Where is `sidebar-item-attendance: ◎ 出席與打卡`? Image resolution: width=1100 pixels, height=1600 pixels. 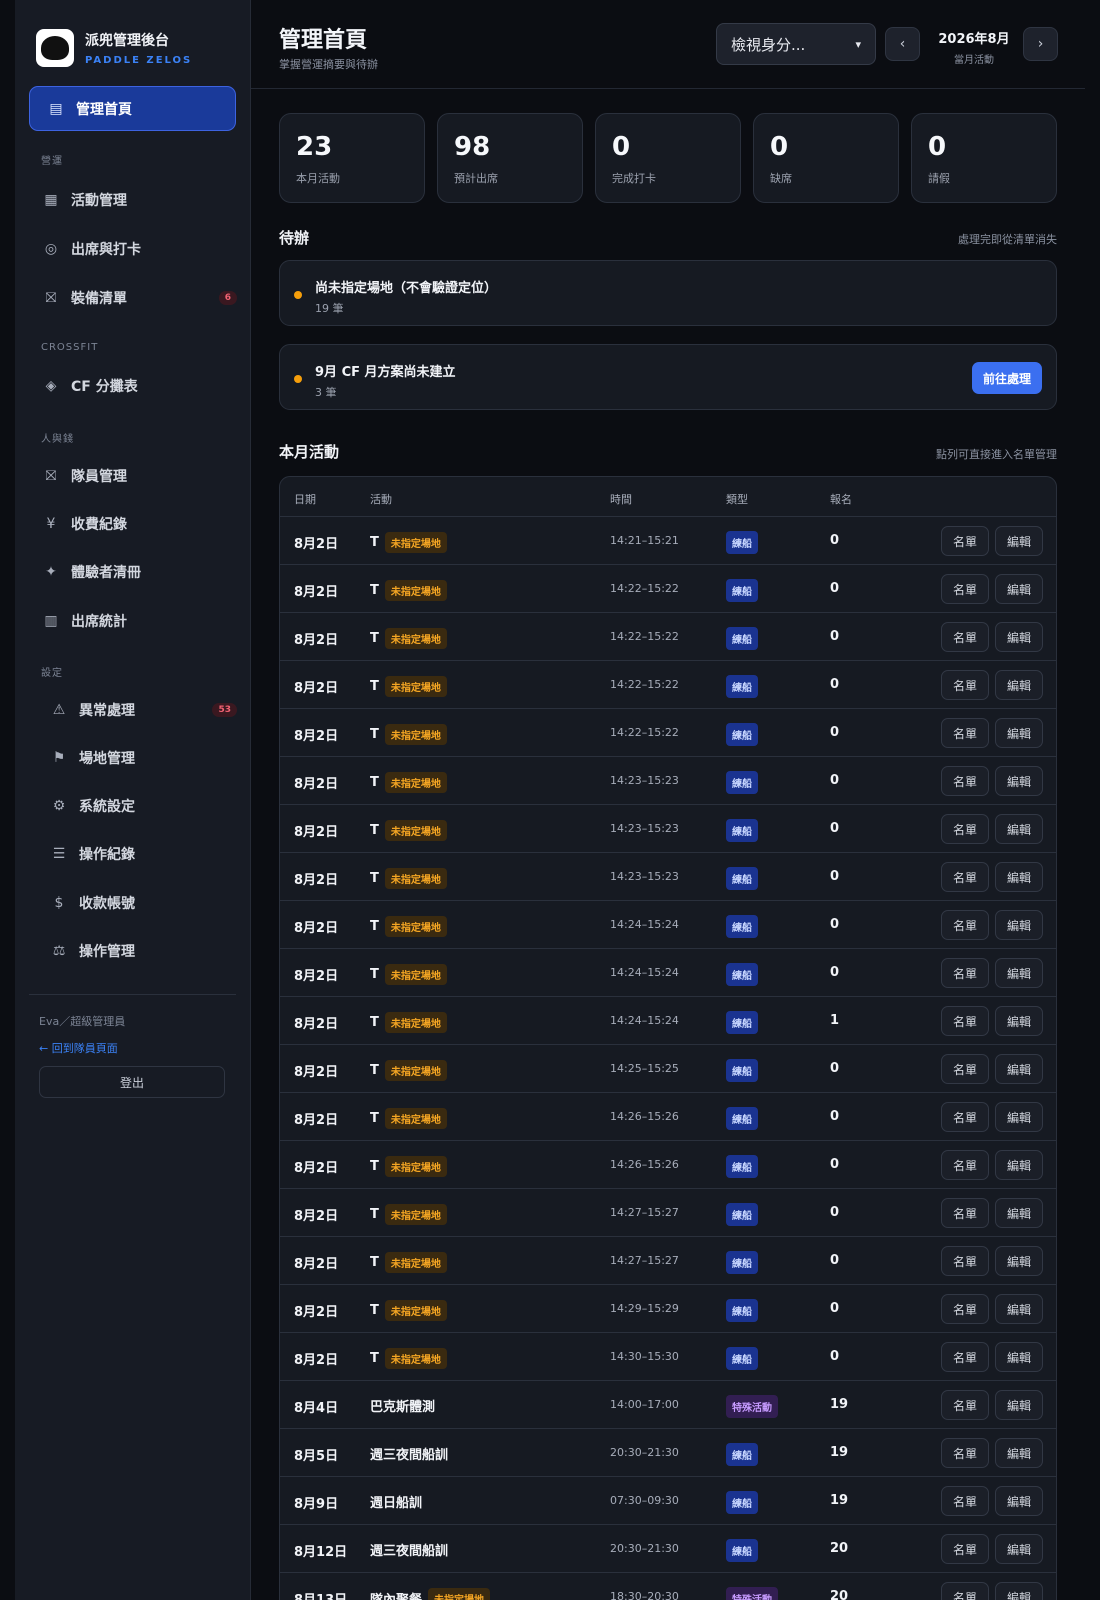
sidebar-item-attendance: ◎ 出席與打卡 is located at coordinates (139, 249).